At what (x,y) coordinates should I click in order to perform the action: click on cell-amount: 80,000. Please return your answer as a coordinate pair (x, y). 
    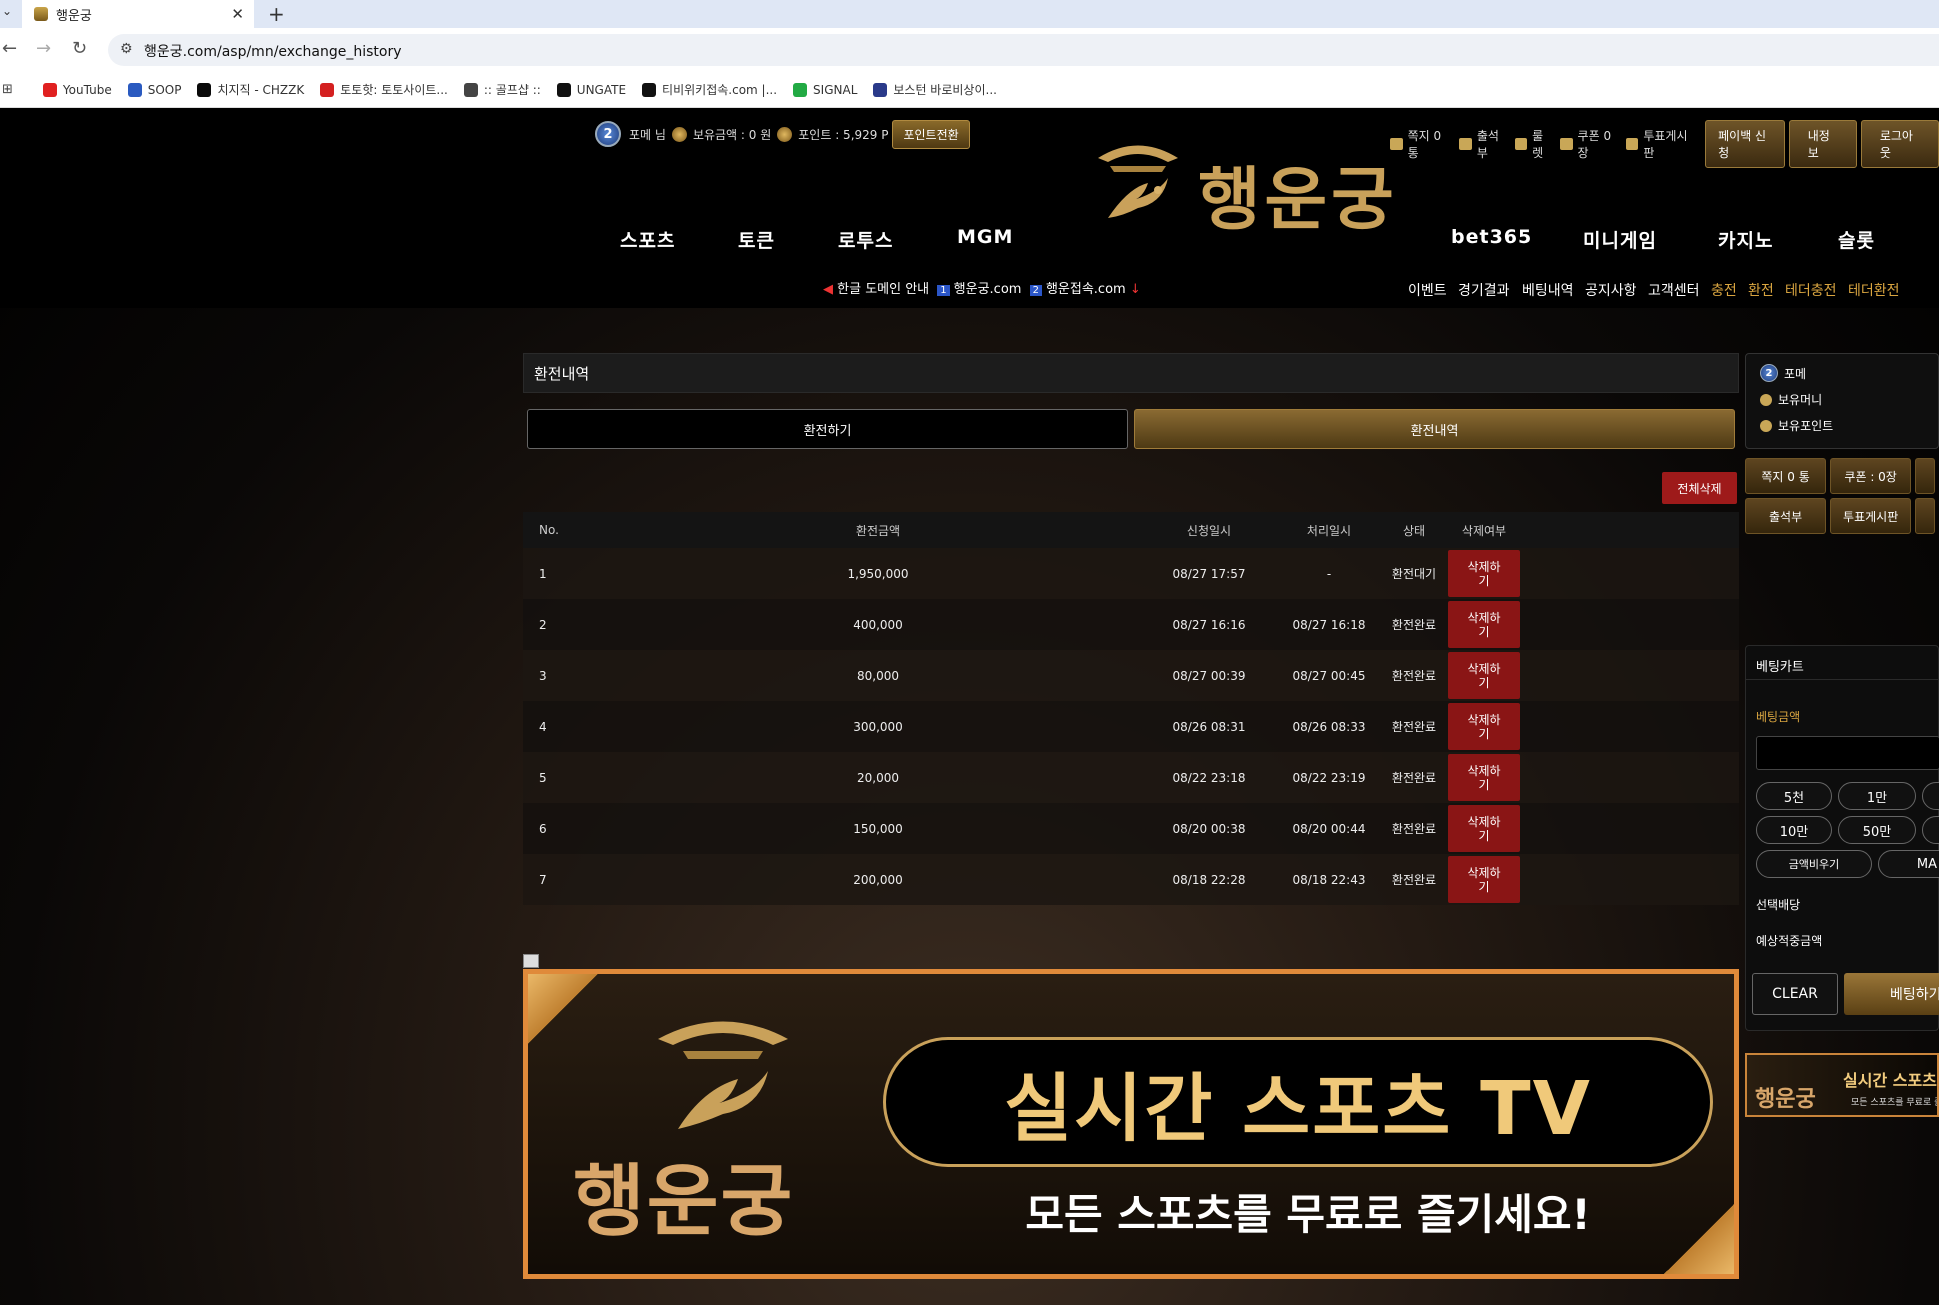
    Looking at the image, I should click on (878, 675).